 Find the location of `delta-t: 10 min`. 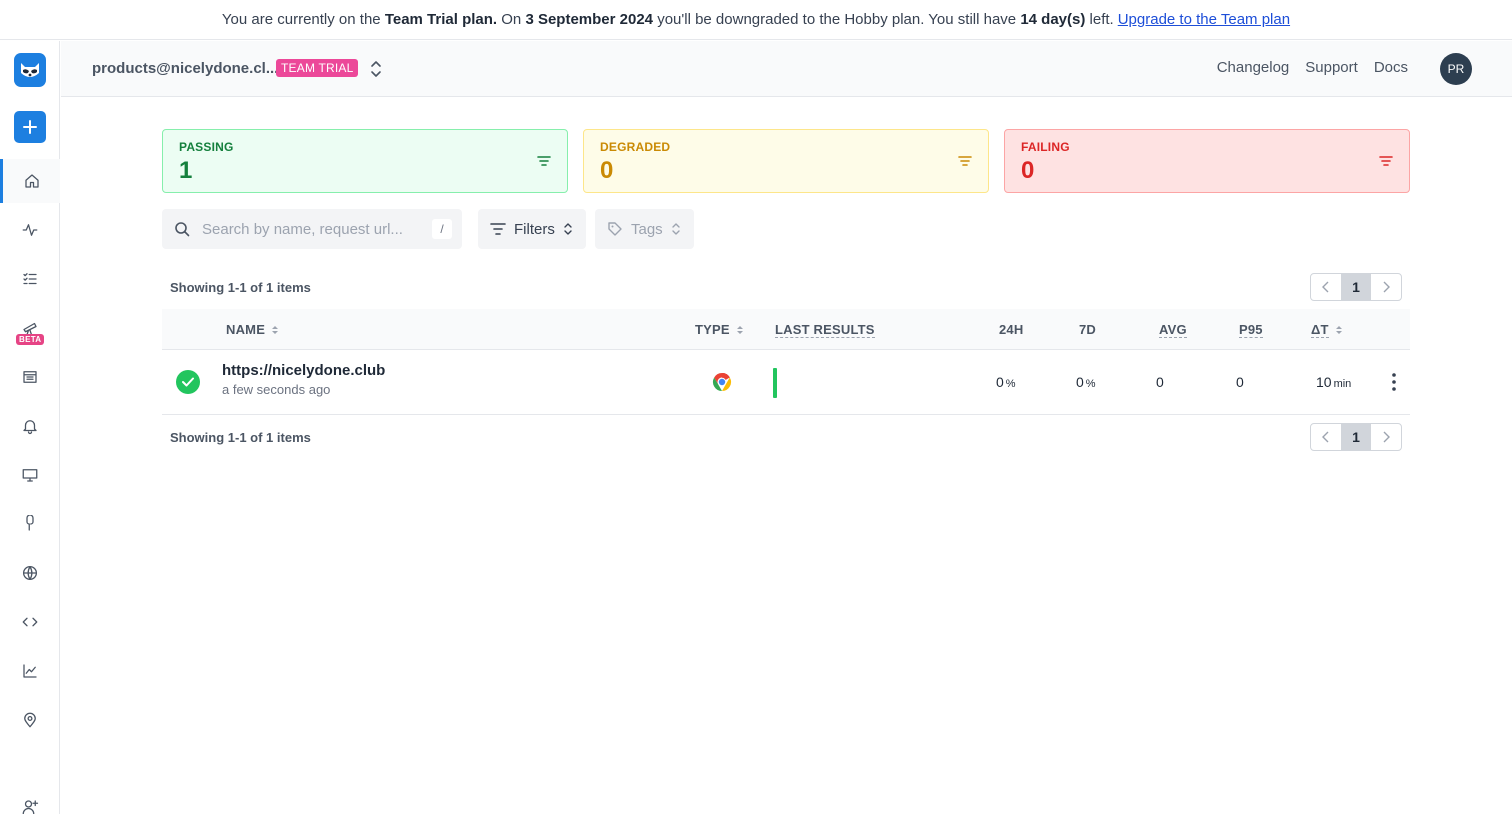

delta-t: 10 min is located at coordinates (1333, 382).